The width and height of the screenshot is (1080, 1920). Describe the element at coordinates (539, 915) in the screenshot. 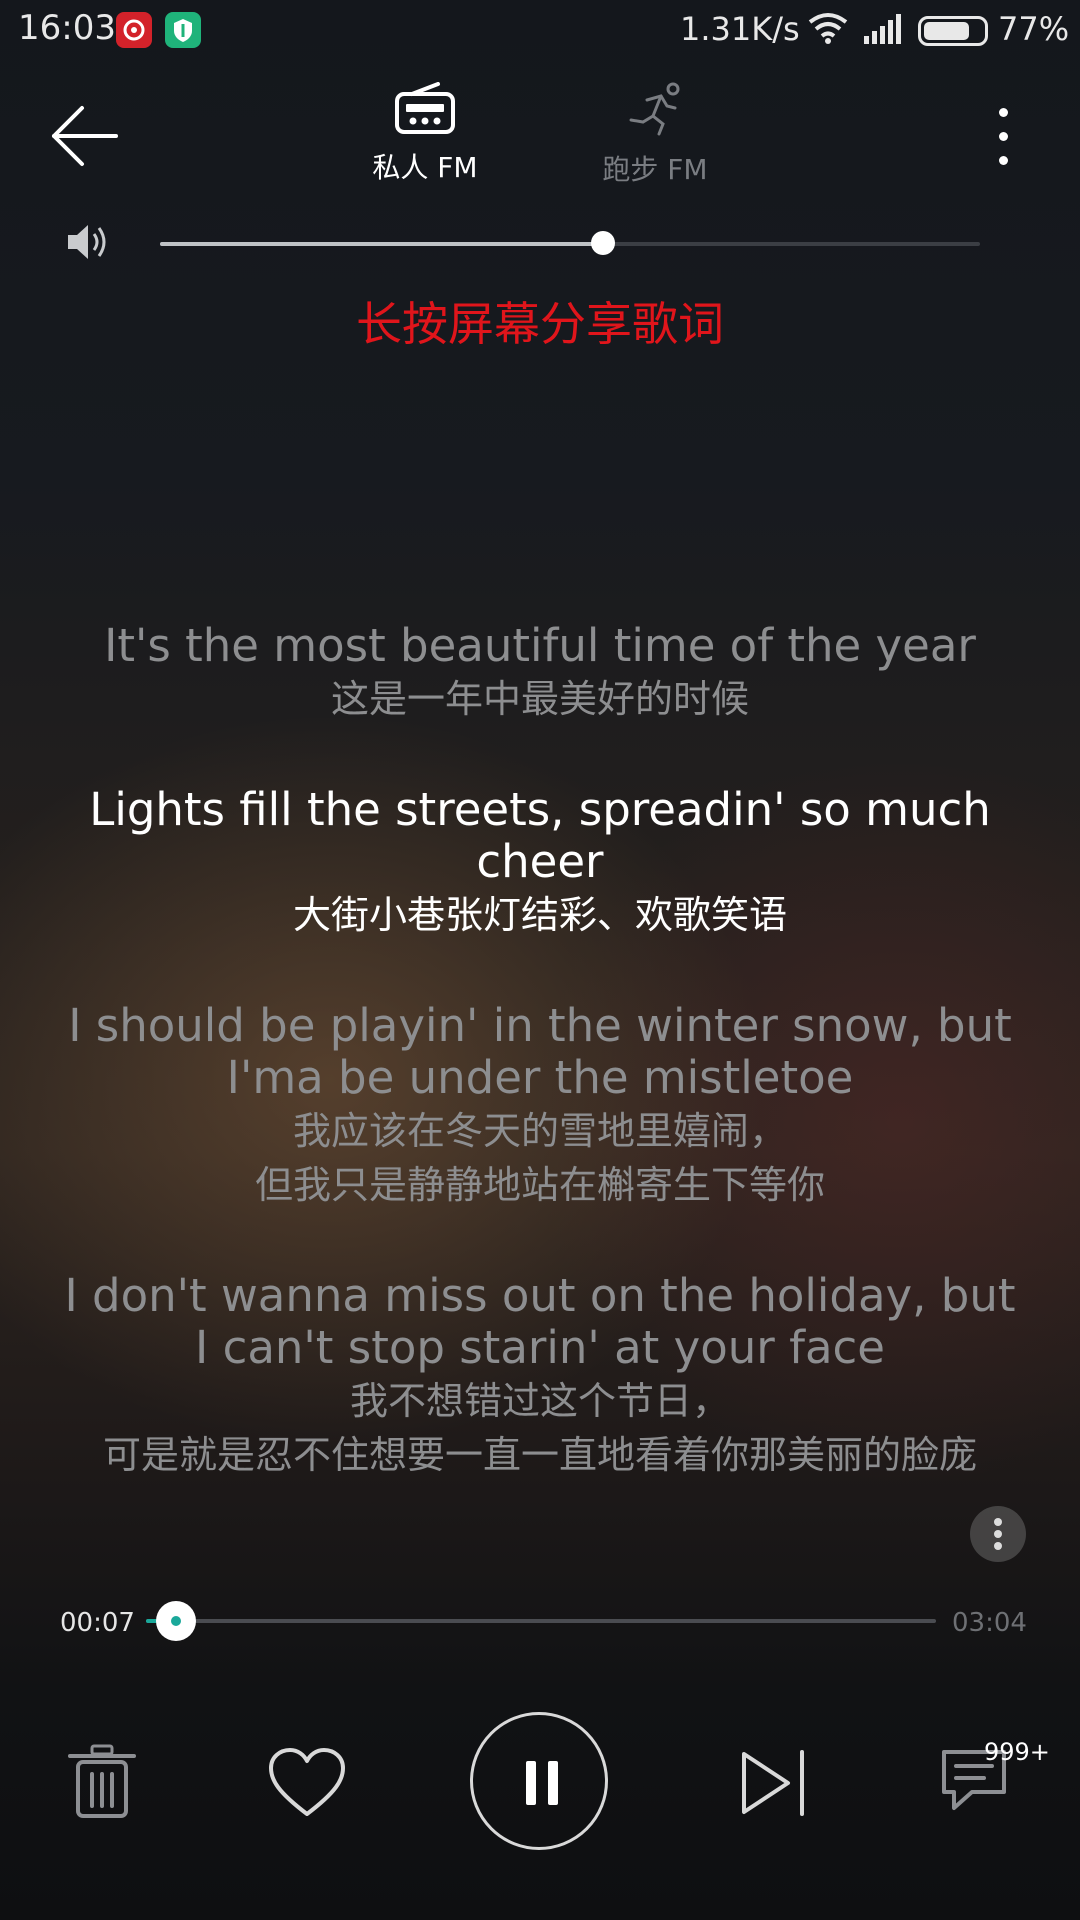

I see `lyric-translation: 大街小巷张灯结彩、欢歌笑语` at that location.